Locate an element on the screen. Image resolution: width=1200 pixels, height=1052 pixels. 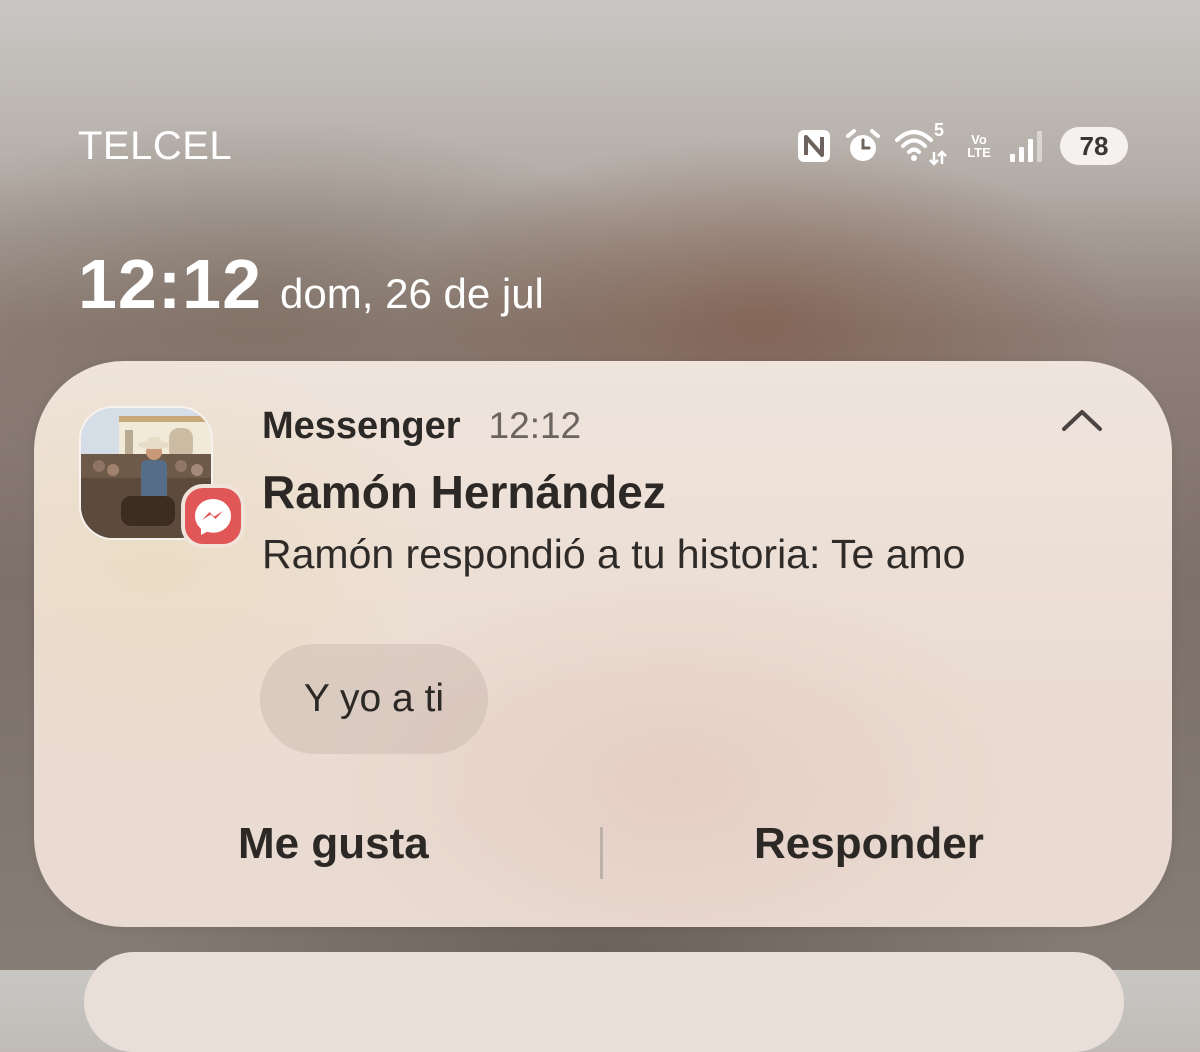
signal-icon is located at coordinates (1026, 146).